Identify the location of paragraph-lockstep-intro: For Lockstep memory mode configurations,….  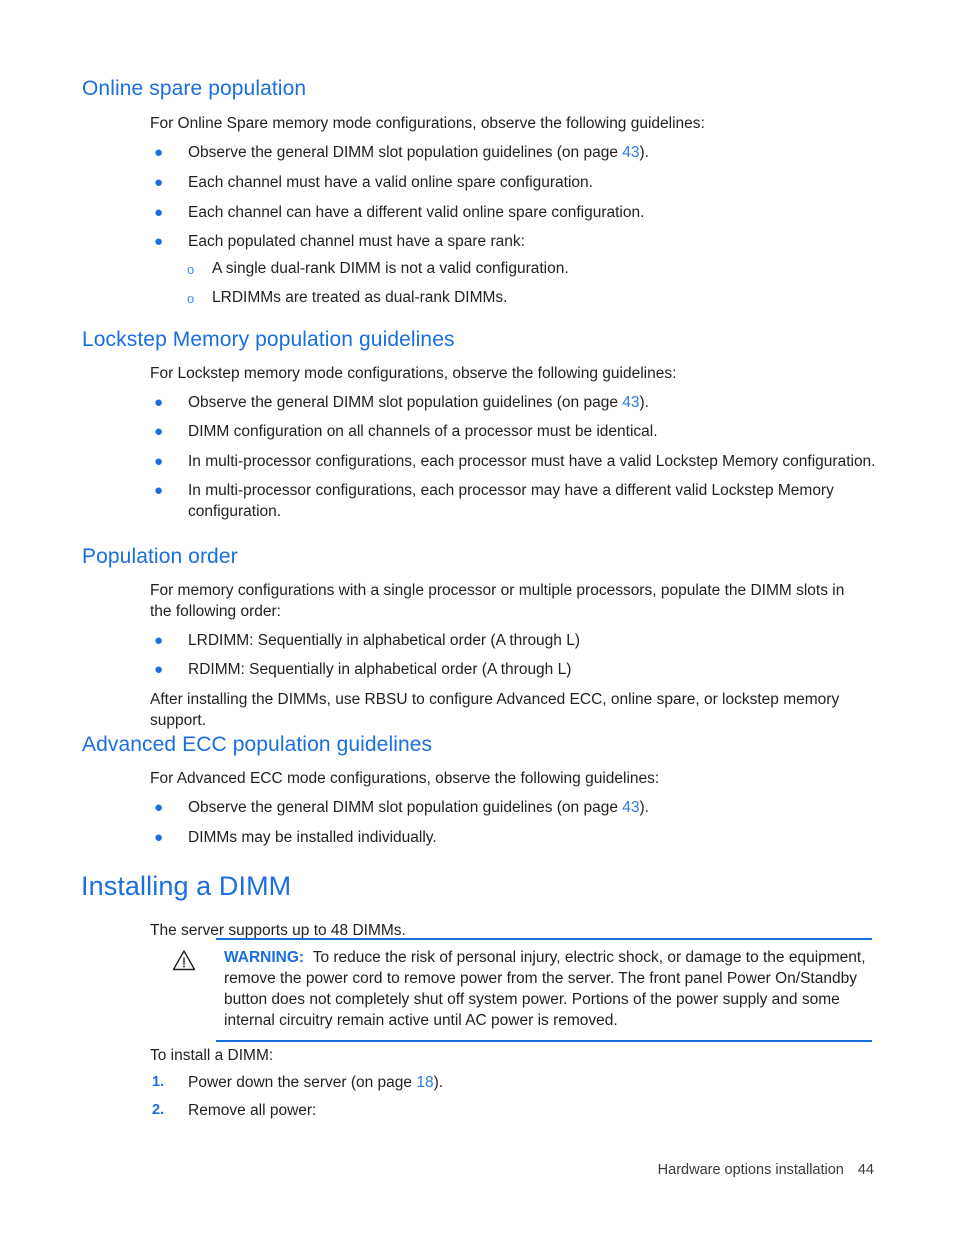
(413, 373).